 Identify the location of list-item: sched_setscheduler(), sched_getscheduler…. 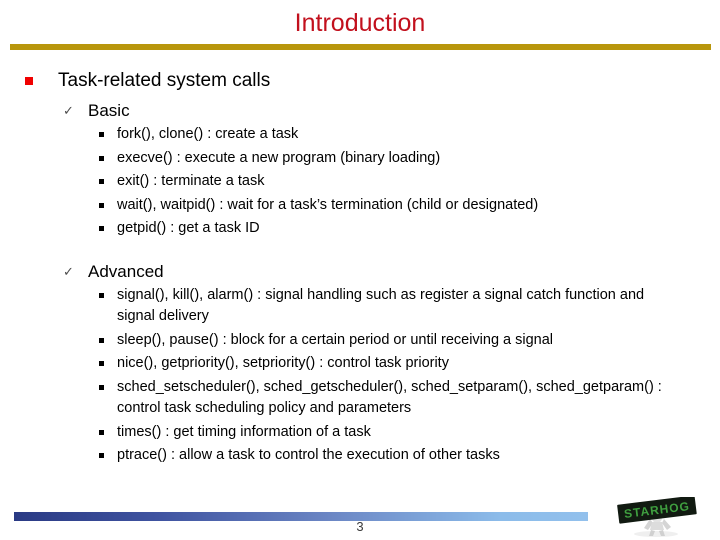
(360, 398).